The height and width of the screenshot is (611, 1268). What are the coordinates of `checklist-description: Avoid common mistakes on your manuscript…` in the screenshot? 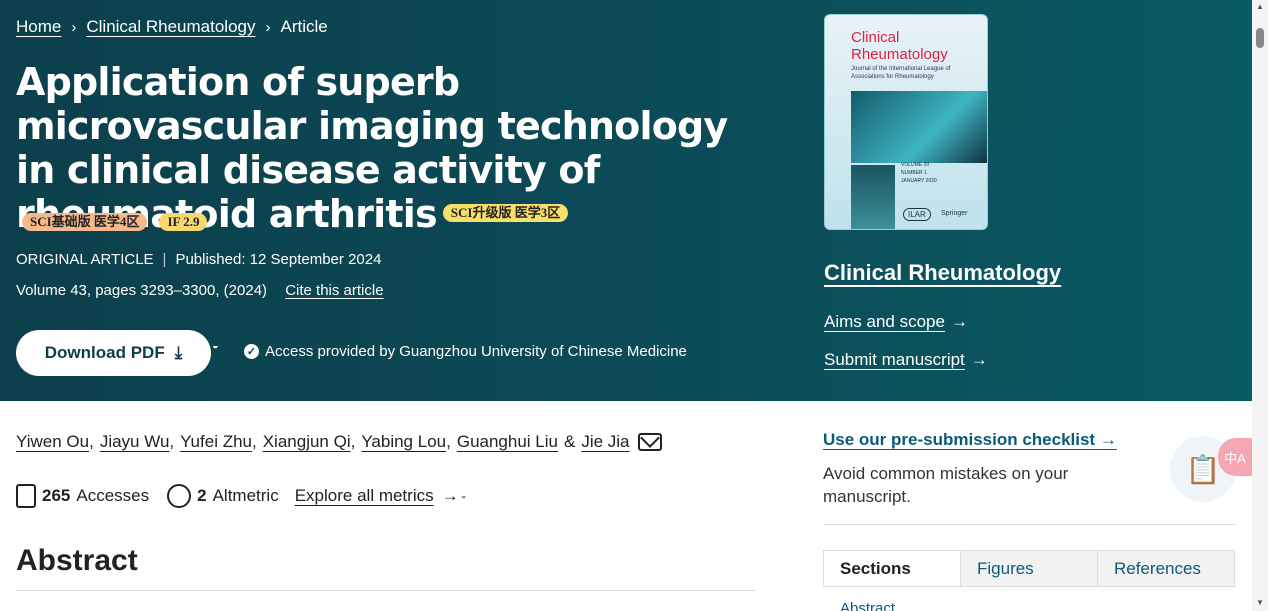 It's located at (946, 485).